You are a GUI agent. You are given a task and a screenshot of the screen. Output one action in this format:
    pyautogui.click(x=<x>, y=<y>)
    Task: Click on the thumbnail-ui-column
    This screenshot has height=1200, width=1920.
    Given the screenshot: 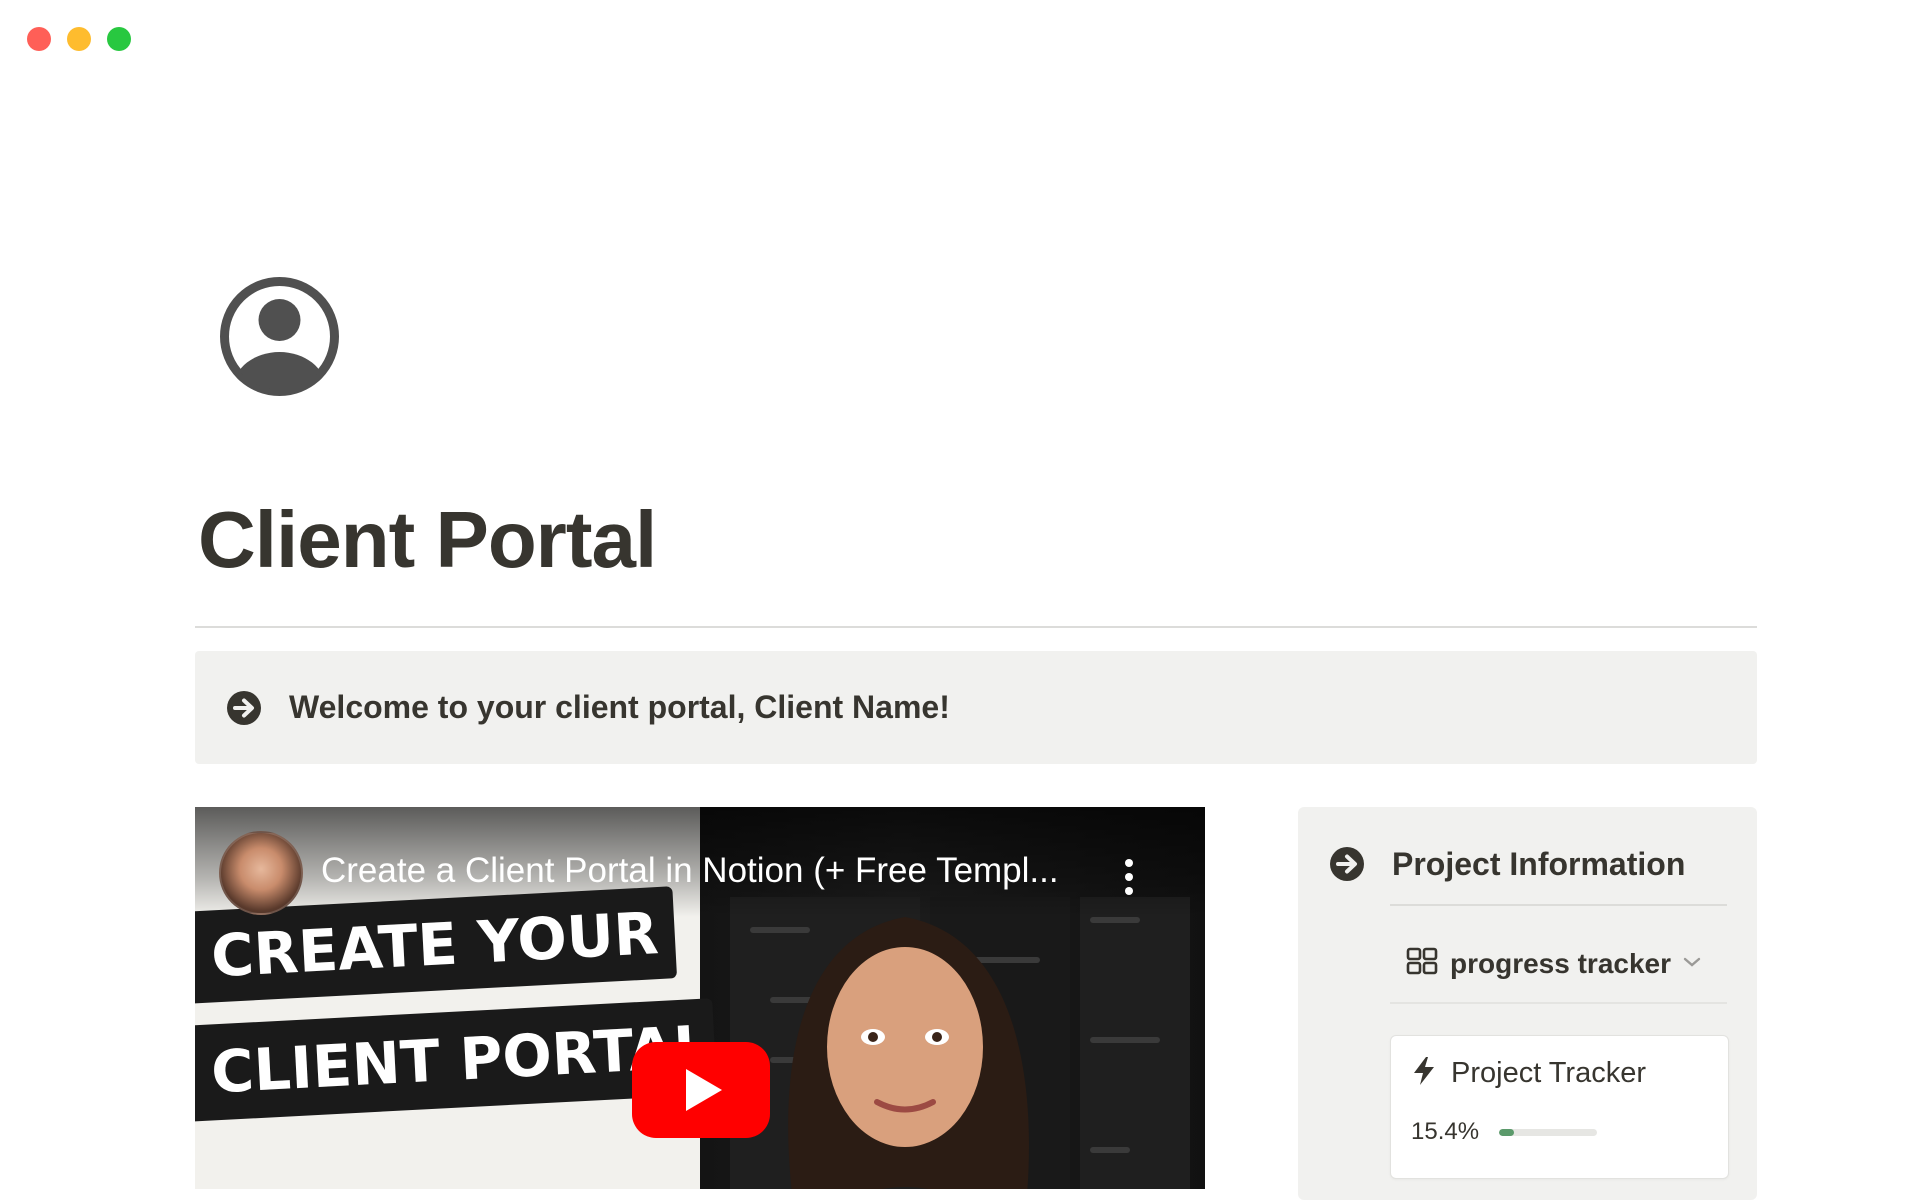 What is the action you would take?
    pyautogui.click(x=1135, y=1043)
    